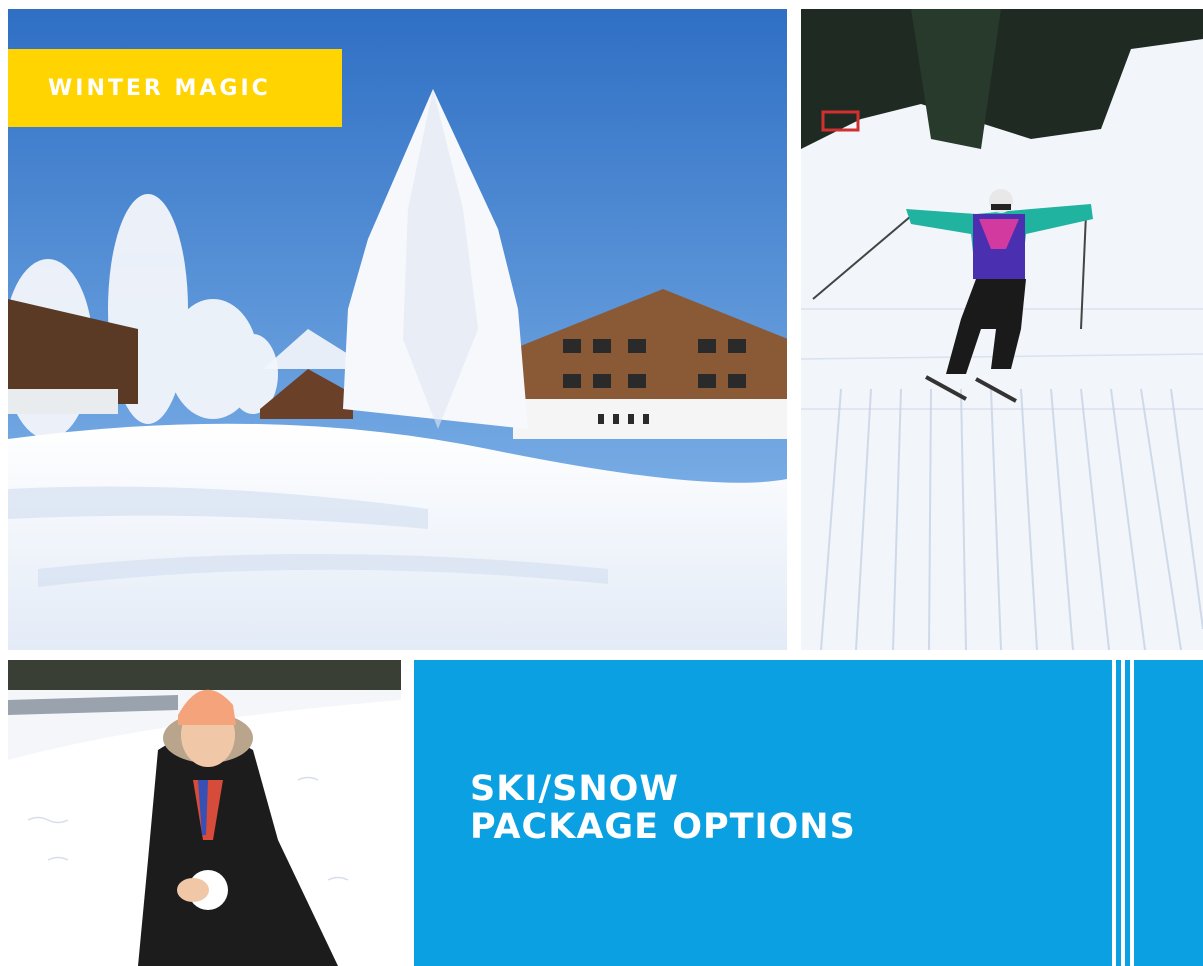 The height and width of the screenshot is (966, 1203). I want to click on photo-snowball-girl, so click(204, 813).